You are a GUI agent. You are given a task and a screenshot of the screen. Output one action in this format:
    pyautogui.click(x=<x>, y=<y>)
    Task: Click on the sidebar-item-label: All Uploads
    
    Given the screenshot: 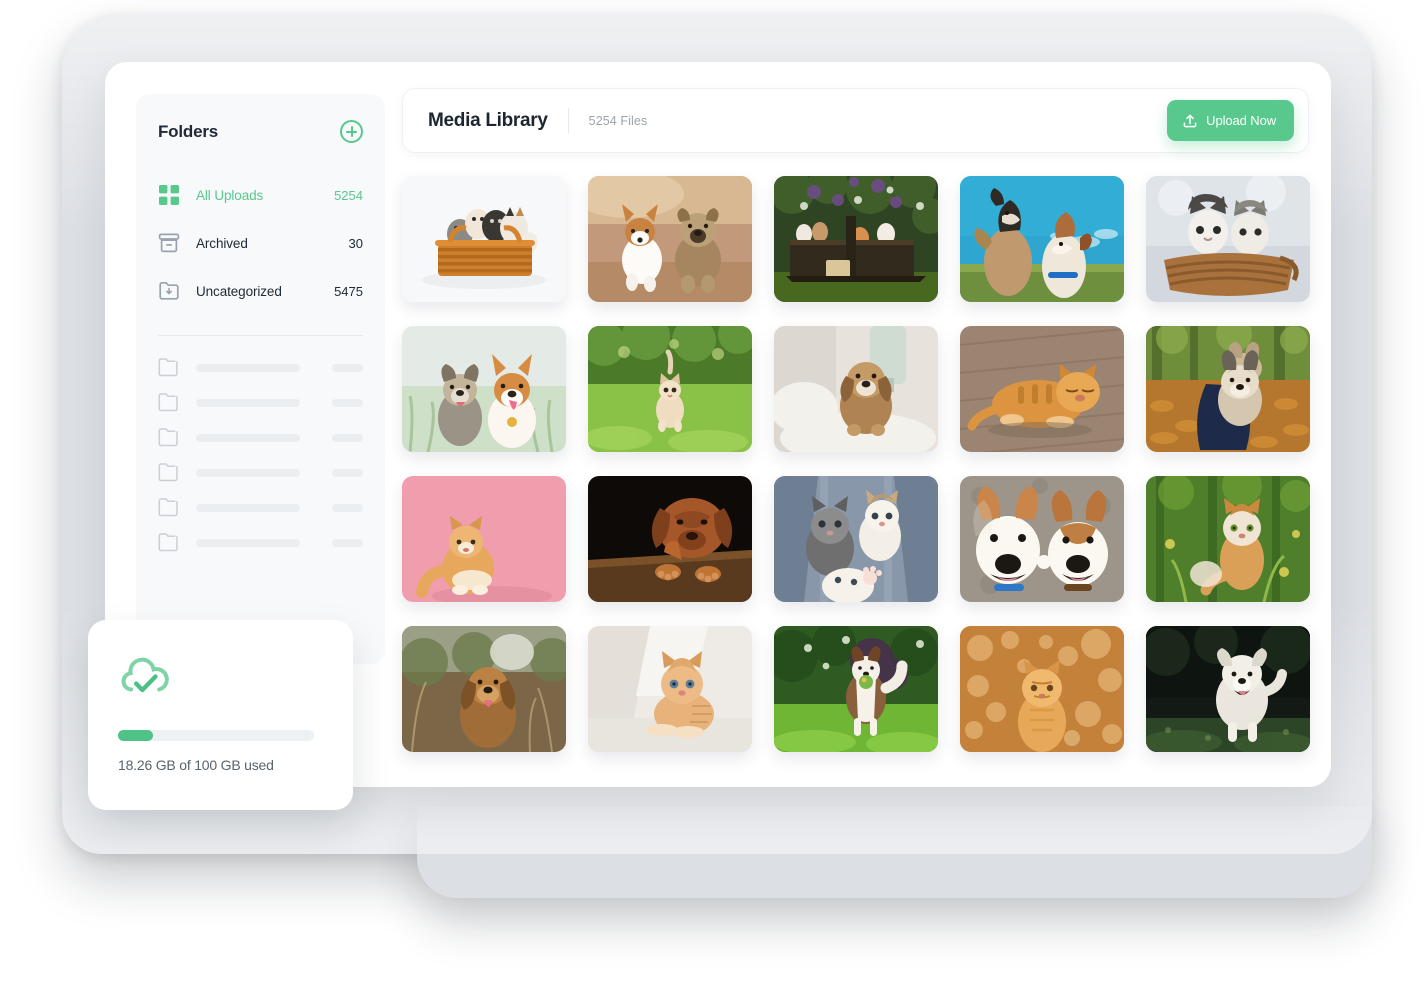 What is the action you would take?
    pyautogui.click(x=230, y=195)
    